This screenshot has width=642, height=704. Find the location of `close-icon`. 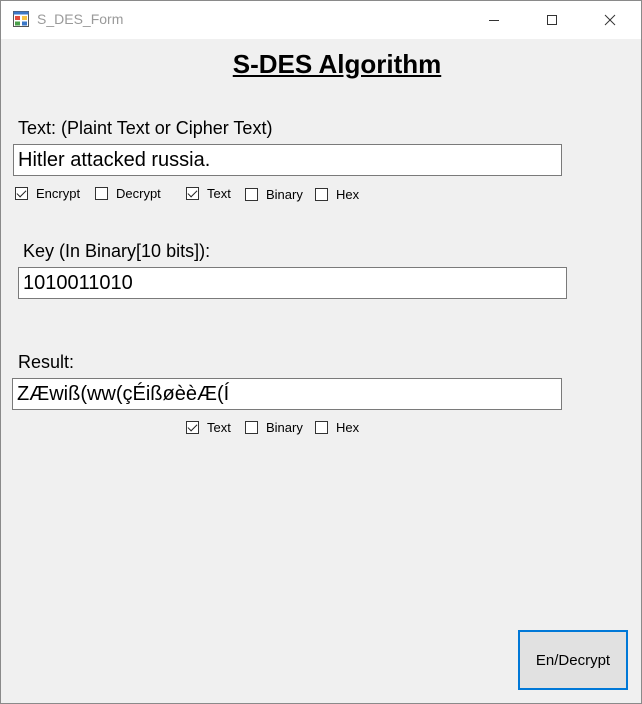

close-icon is located at coordinates (610, 20).